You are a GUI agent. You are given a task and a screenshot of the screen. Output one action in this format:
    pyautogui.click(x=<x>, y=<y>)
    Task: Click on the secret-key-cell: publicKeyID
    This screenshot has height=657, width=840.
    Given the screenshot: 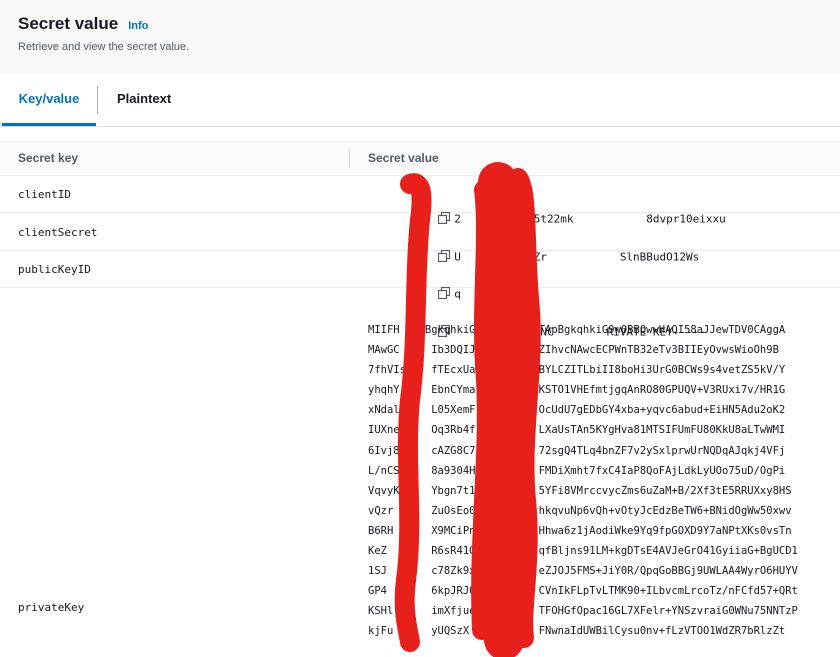 What is the action you would take?
    pyautogui.click(x=54, y=269)
    